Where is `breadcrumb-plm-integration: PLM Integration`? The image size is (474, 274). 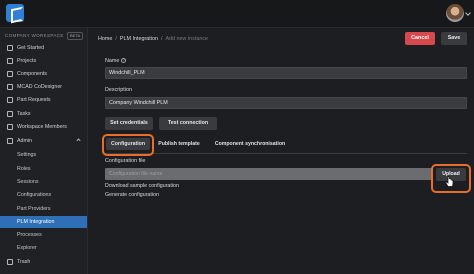
breadcrumb-plm-integration: PLM Integration is located at coordinates (139, 39).